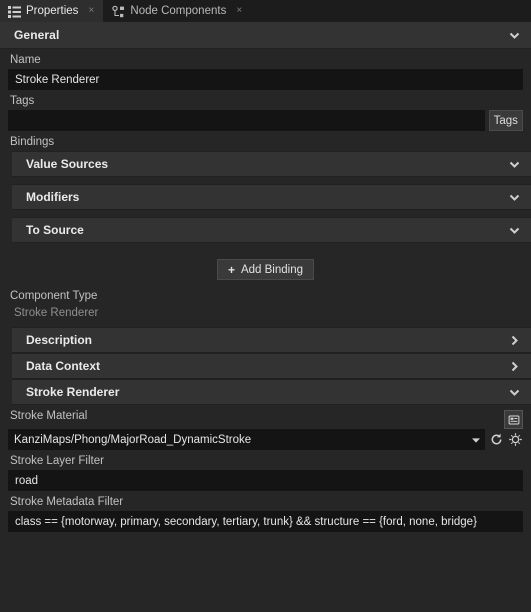 The height and width of the screenshot is (612, 531). Describe the element at coordinates (496, 439) in the screenshot. I see `revert-arrow-icon` at that location.